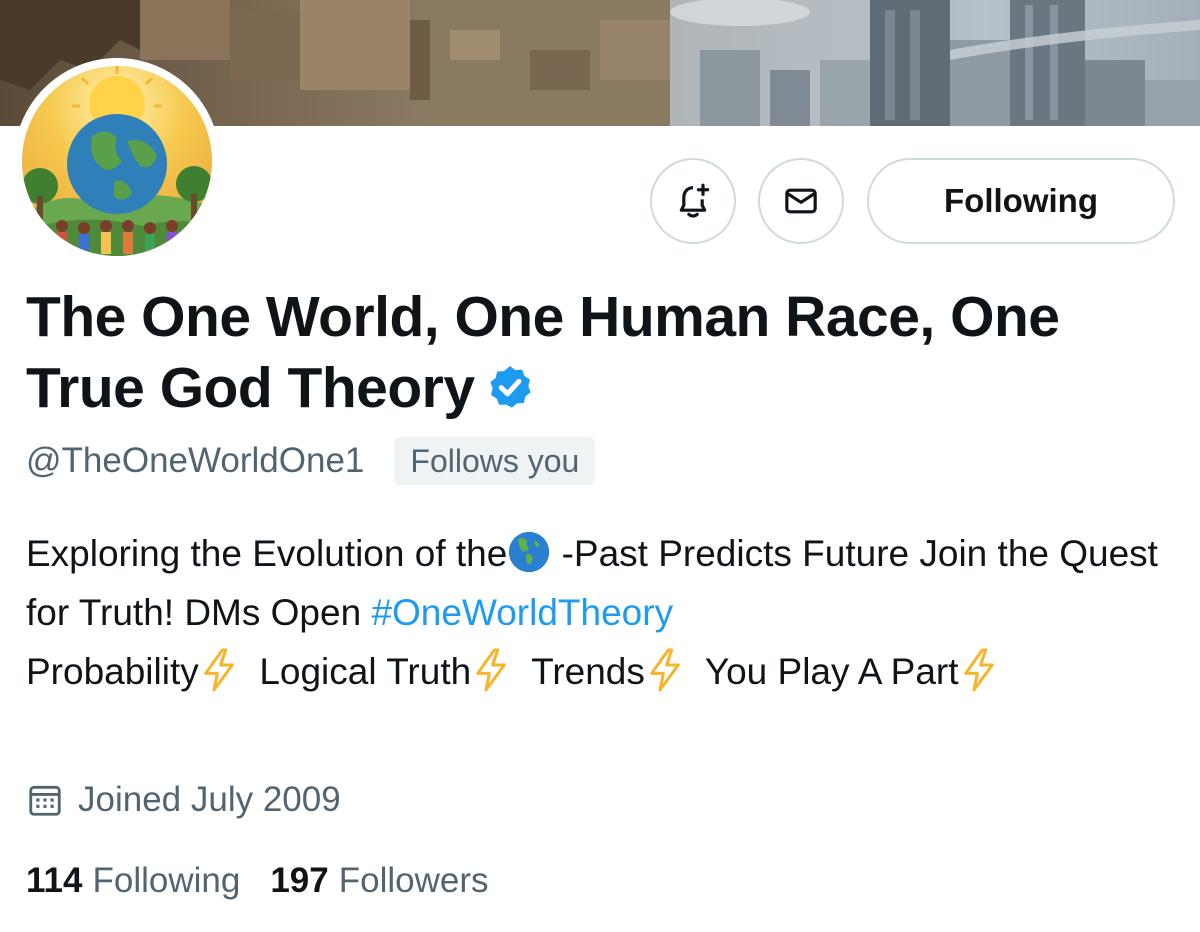  Describe the element at coordinates (299, 880) in the screenshot. I see `followers-count: 197` at that location.